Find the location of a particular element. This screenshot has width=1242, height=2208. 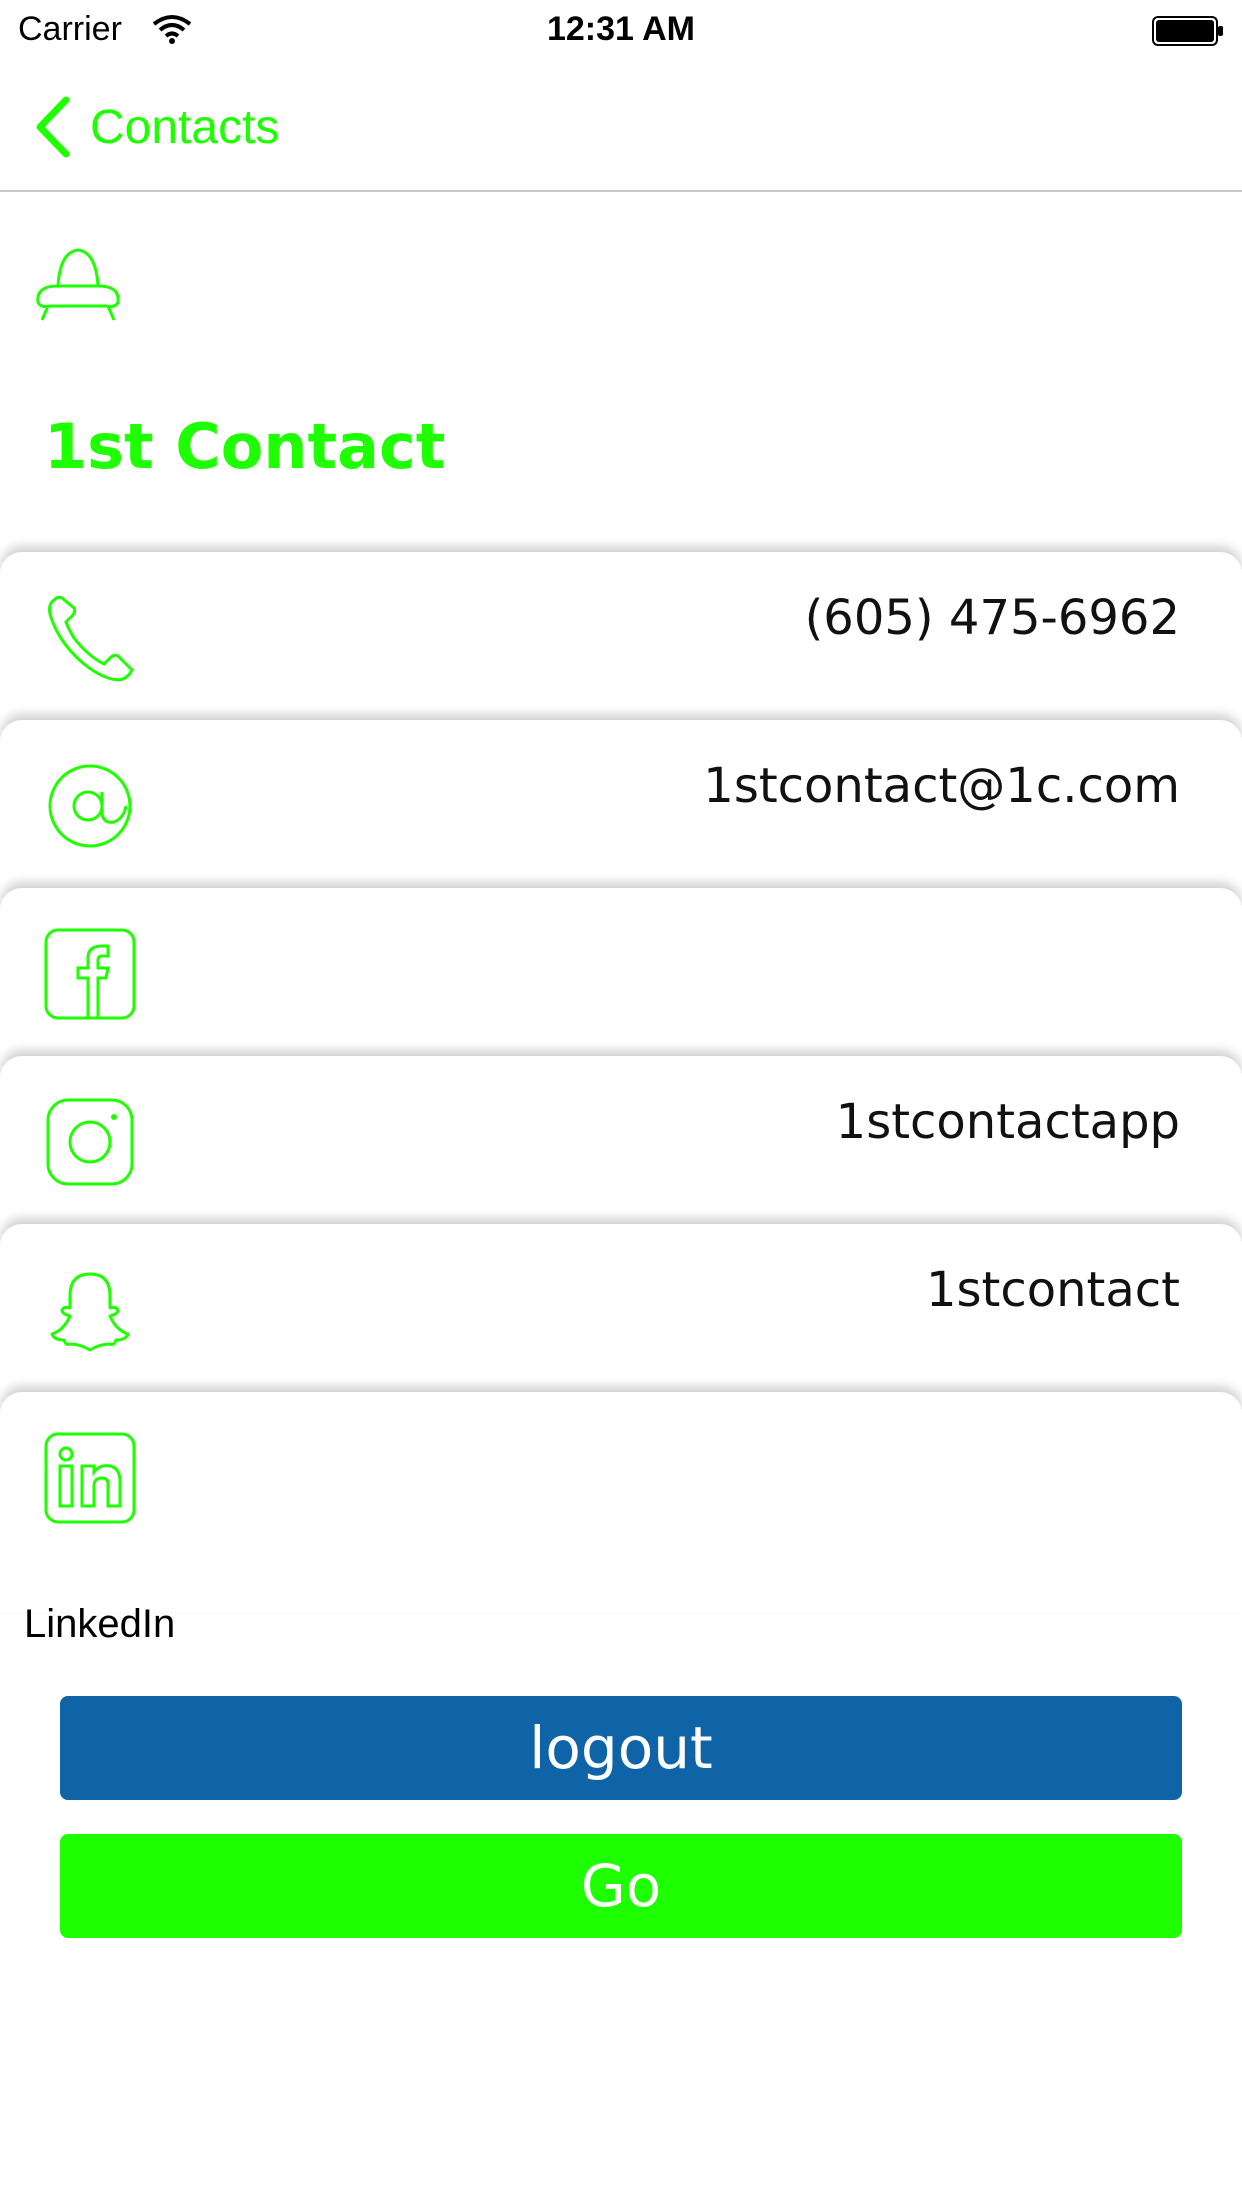

logout-button: logout is located at coordinates (621, 1748).